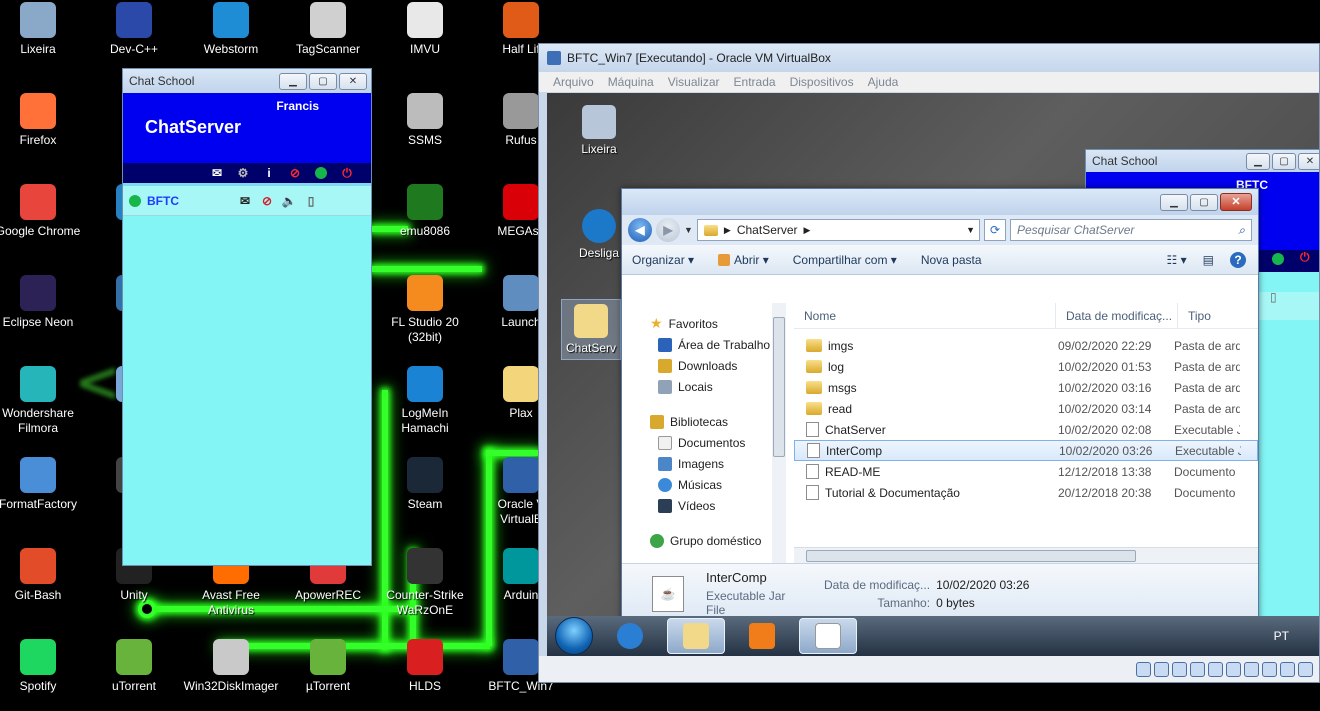  Describe the element at coordinates (1026, 408) in the screenshot. I see `file-row: read 10/02/2020 03:14 Pasta de arq` at that location.